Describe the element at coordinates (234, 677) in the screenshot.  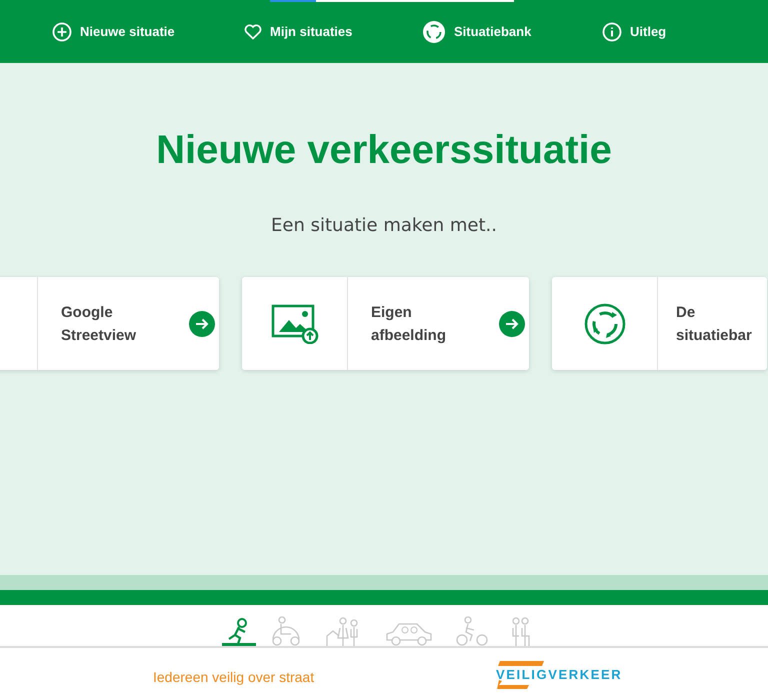
I see `tagline: Iedereen veilig over straat` at that location.